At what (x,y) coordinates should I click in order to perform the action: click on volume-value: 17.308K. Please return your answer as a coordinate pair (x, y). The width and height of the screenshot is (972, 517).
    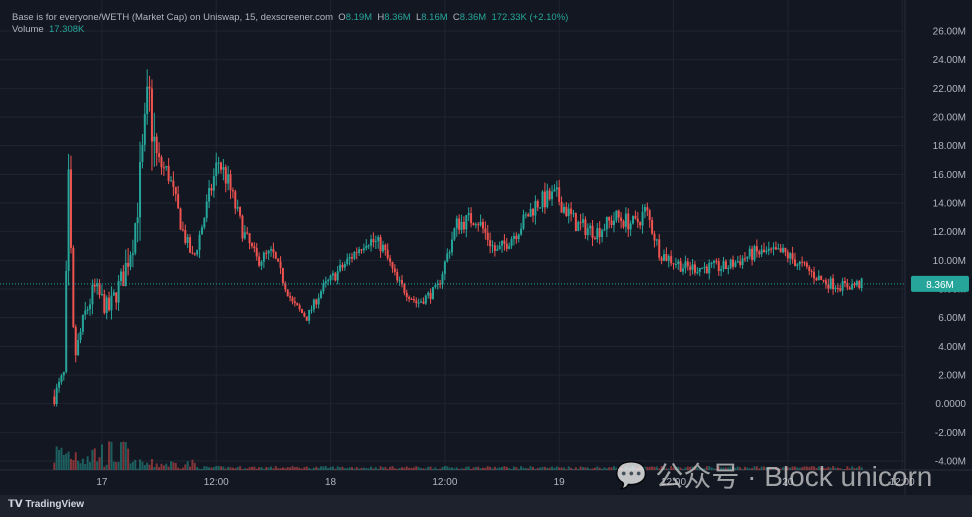
    Looking at the image, I should click on (66, 29).